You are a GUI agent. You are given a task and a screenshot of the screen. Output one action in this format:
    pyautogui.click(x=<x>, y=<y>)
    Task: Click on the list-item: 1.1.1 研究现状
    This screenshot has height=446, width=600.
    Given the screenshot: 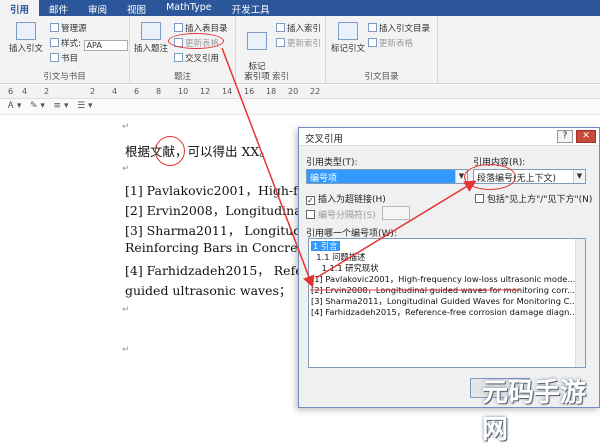 What is the action you would take?
    pyautogui.click(x=345, y=268)
    